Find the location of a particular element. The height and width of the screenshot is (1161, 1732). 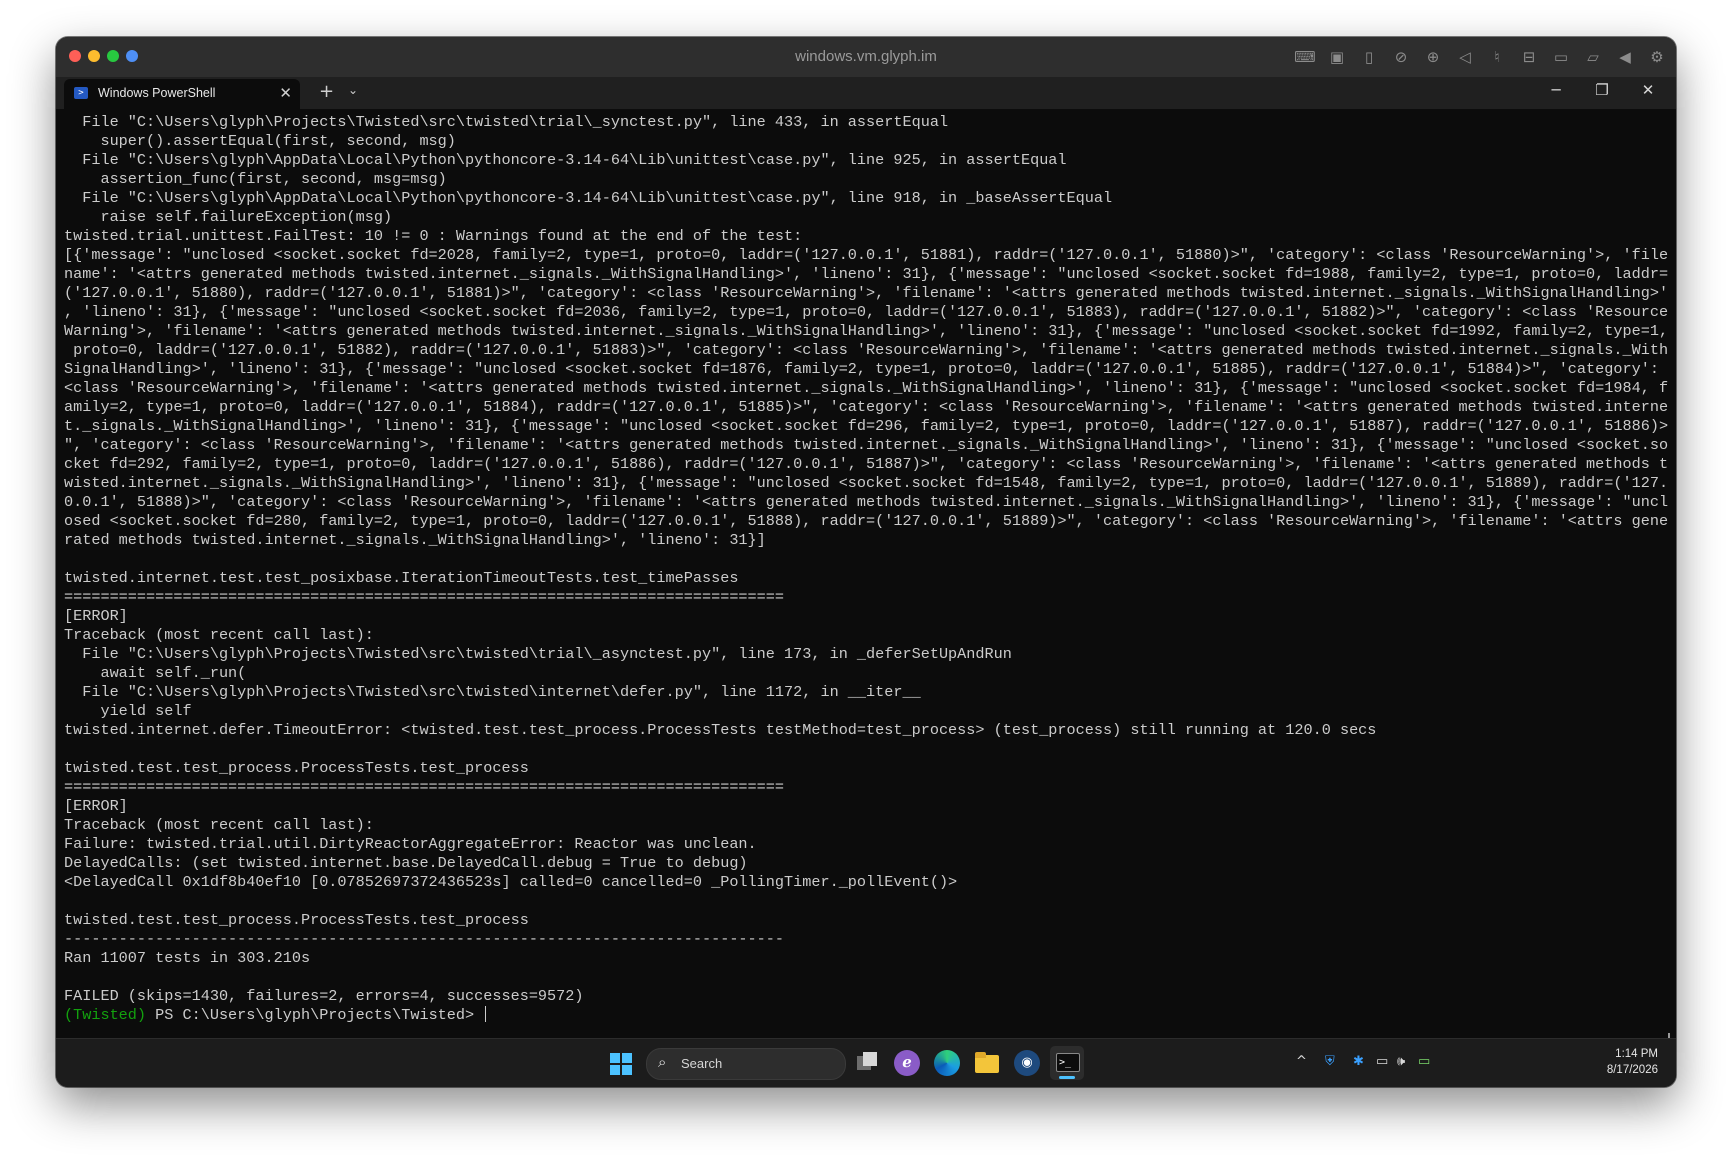

close-window-button: ✕ is located at coordinates (1648, 90).